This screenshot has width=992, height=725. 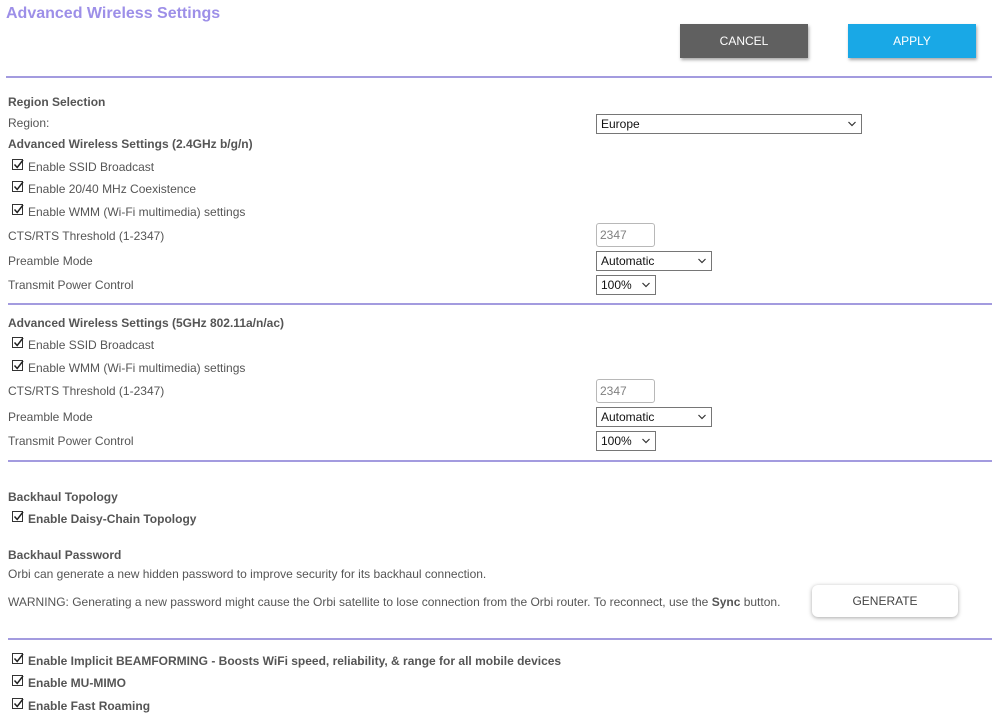 I want to click on band5-preamble-select: Automatic, so click(x=654, y=417).